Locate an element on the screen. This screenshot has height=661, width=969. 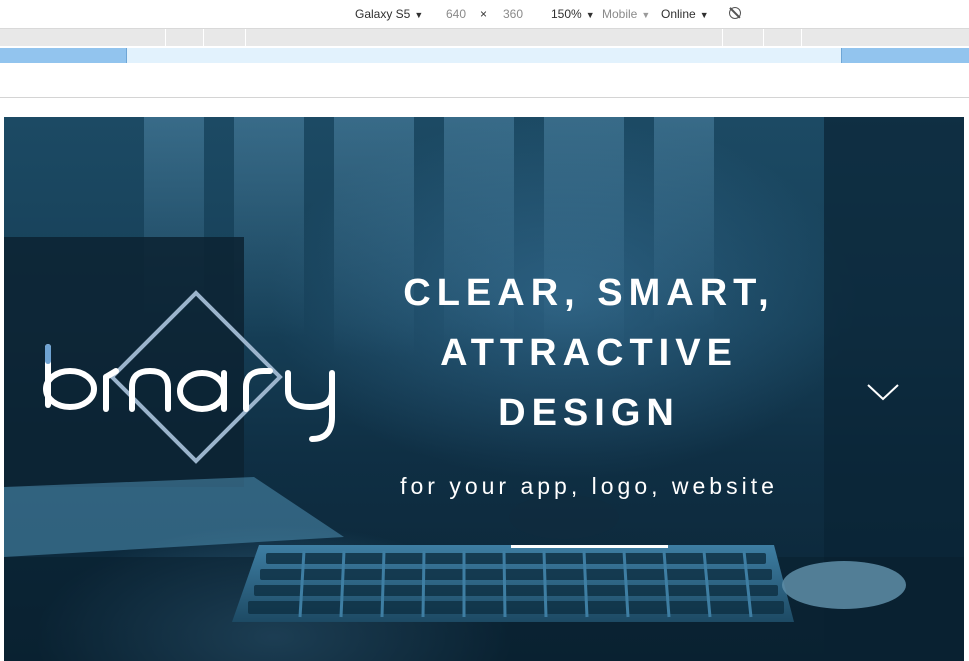
hero-tagline: for your app, logo, website is located at coordinates (589, 486).